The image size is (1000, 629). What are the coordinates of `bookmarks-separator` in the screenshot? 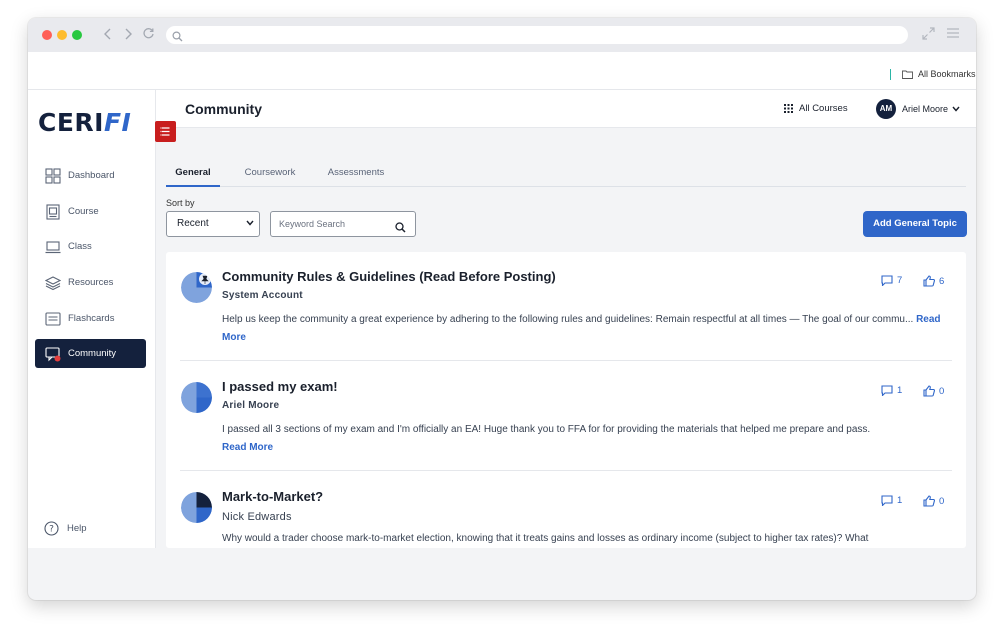 It's located at (890, 74).